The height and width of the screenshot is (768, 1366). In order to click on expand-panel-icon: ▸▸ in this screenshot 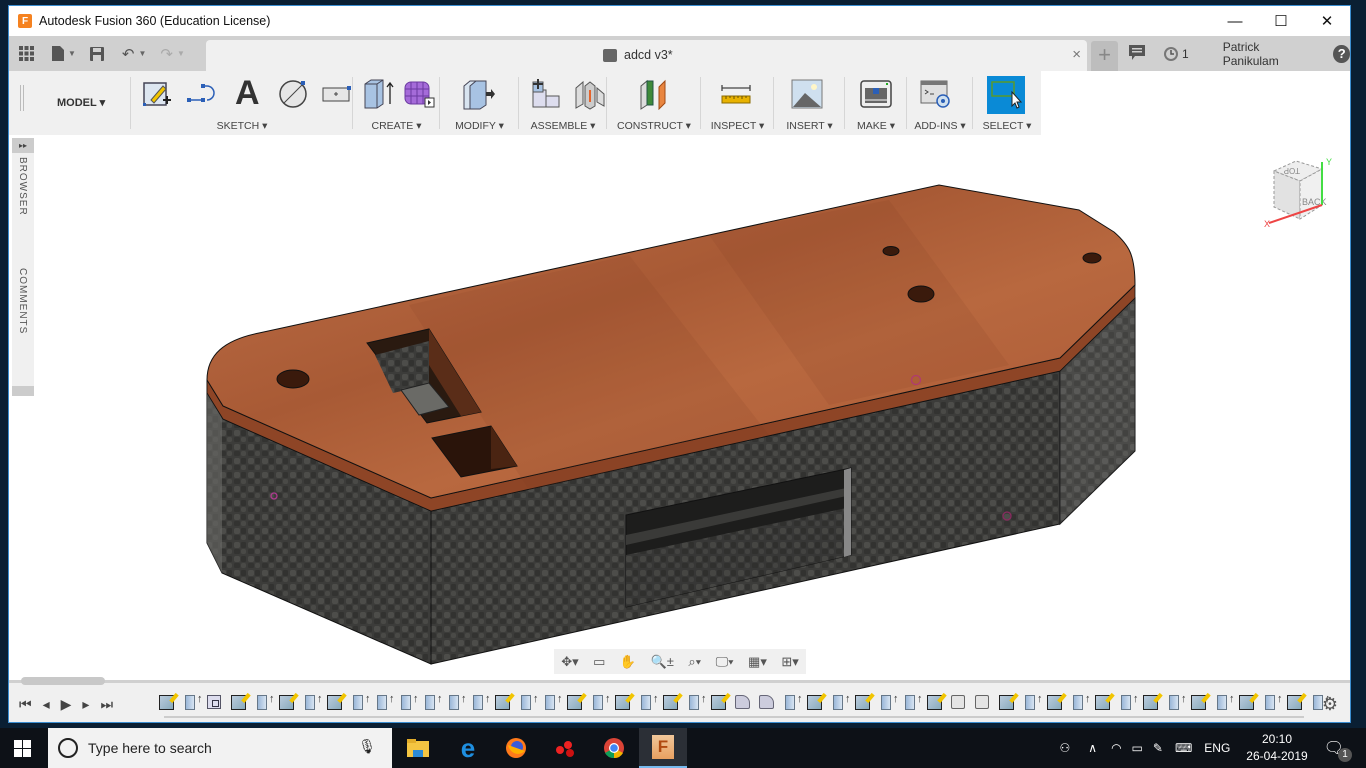, I will do `click(23, 145)`.